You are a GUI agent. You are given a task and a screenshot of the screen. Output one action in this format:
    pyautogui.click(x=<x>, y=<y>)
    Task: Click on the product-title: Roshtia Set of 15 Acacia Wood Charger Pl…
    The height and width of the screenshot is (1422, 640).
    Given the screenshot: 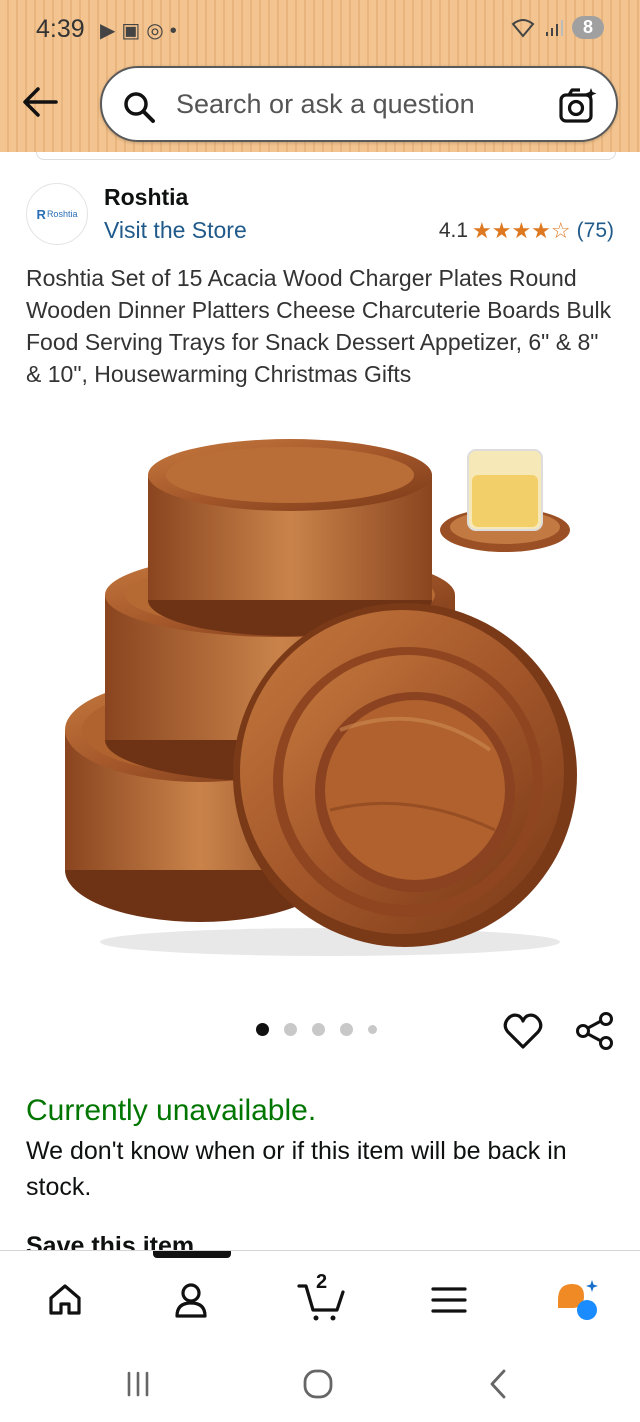 What is the action you would take?
    pyautogui.click(x=319, y=326)
    